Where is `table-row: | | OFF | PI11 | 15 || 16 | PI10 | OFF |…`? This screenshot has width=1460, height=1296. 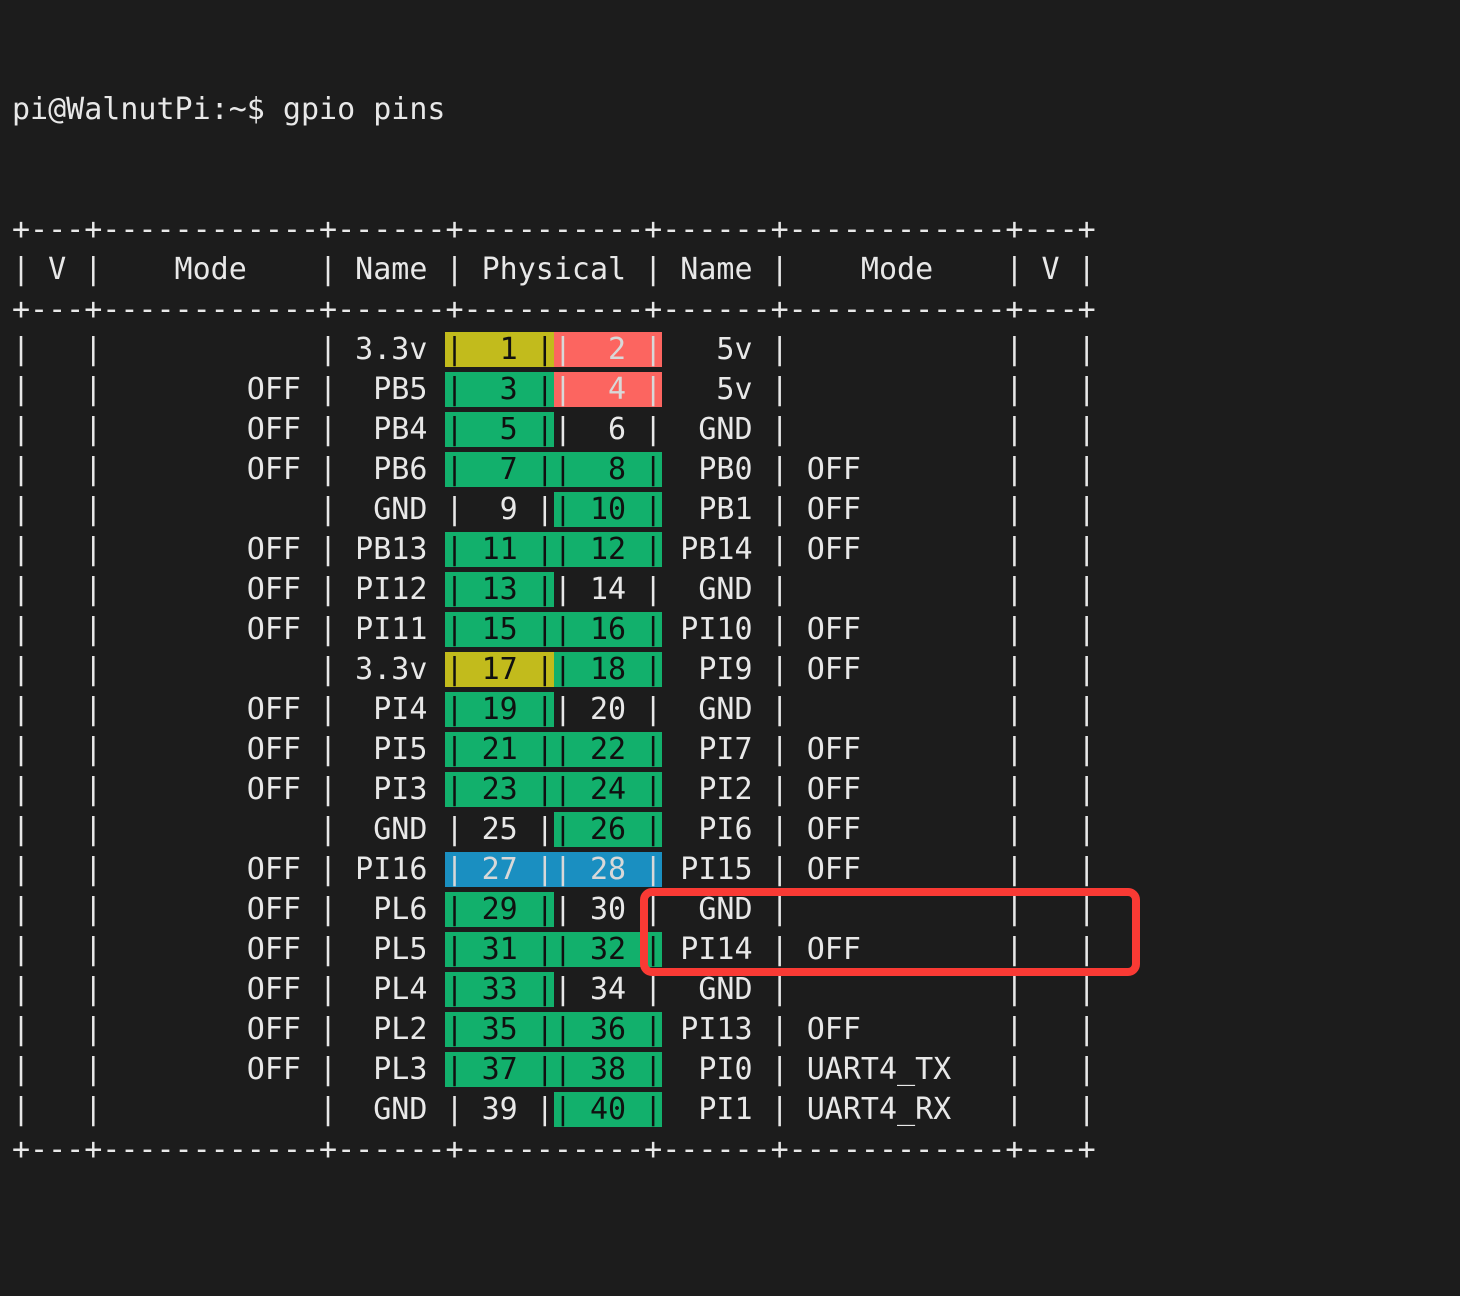
table-row: | | OFF | PI11 | 15 || 16 | PI10 | OFF |… is located at coordinates (736, 630).